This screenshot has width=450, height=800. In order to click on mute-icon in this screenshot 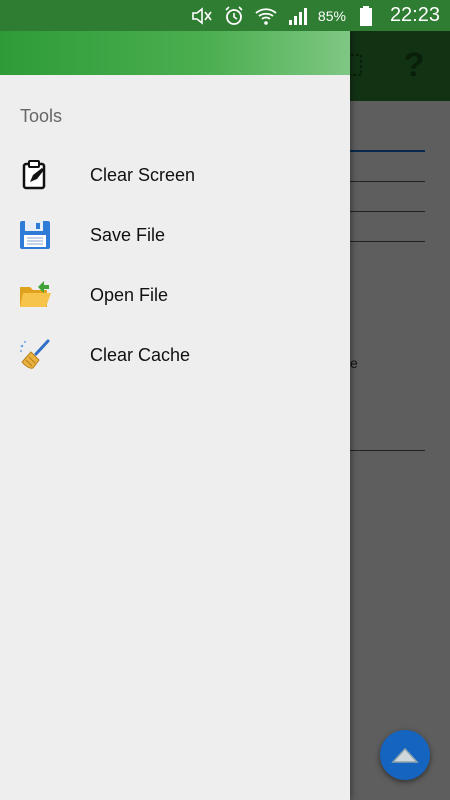, I will do `click(202, 16)`.